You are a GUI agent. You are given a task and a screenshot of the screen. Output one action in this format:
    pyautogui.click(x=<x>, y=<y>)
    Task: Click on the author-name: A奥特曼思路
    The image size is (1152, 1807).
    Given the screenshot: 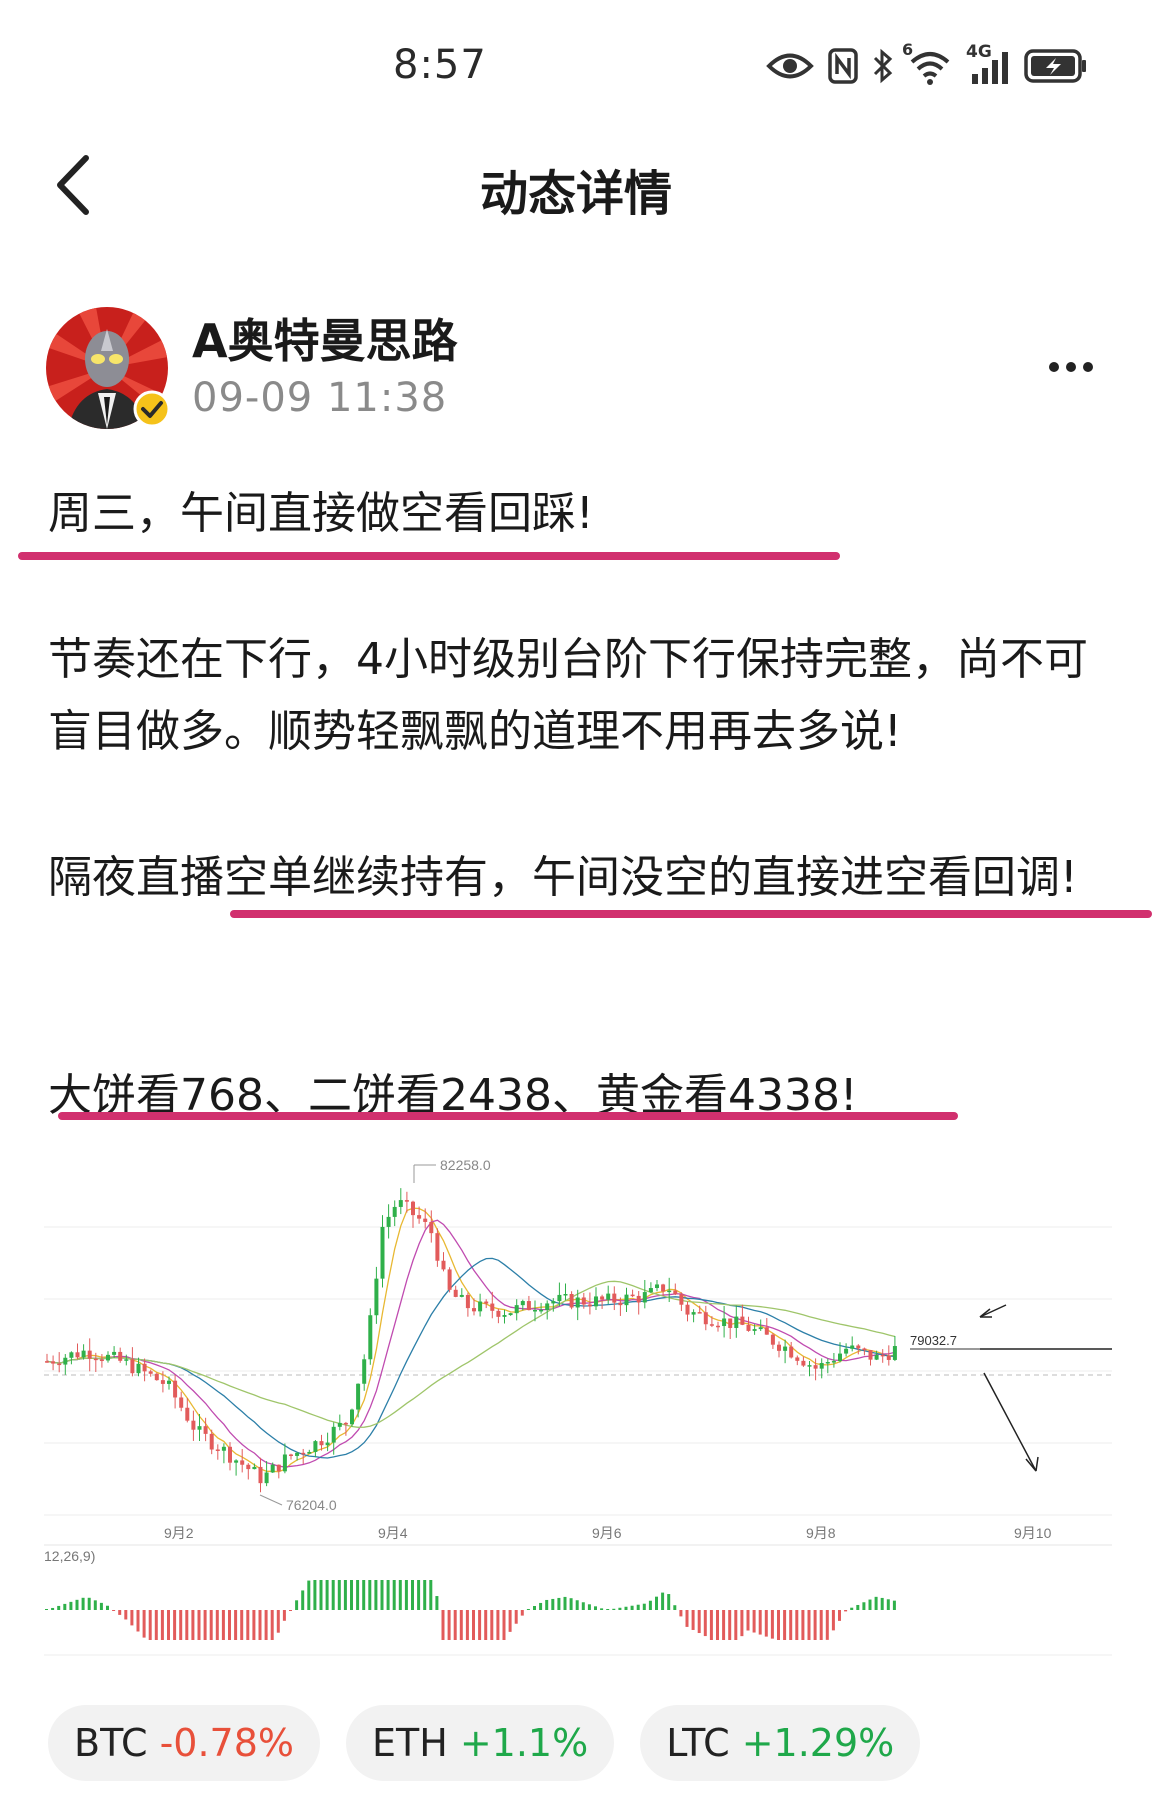 What is the action you would take?
    pyautogui.click(x=325, y=338)
    